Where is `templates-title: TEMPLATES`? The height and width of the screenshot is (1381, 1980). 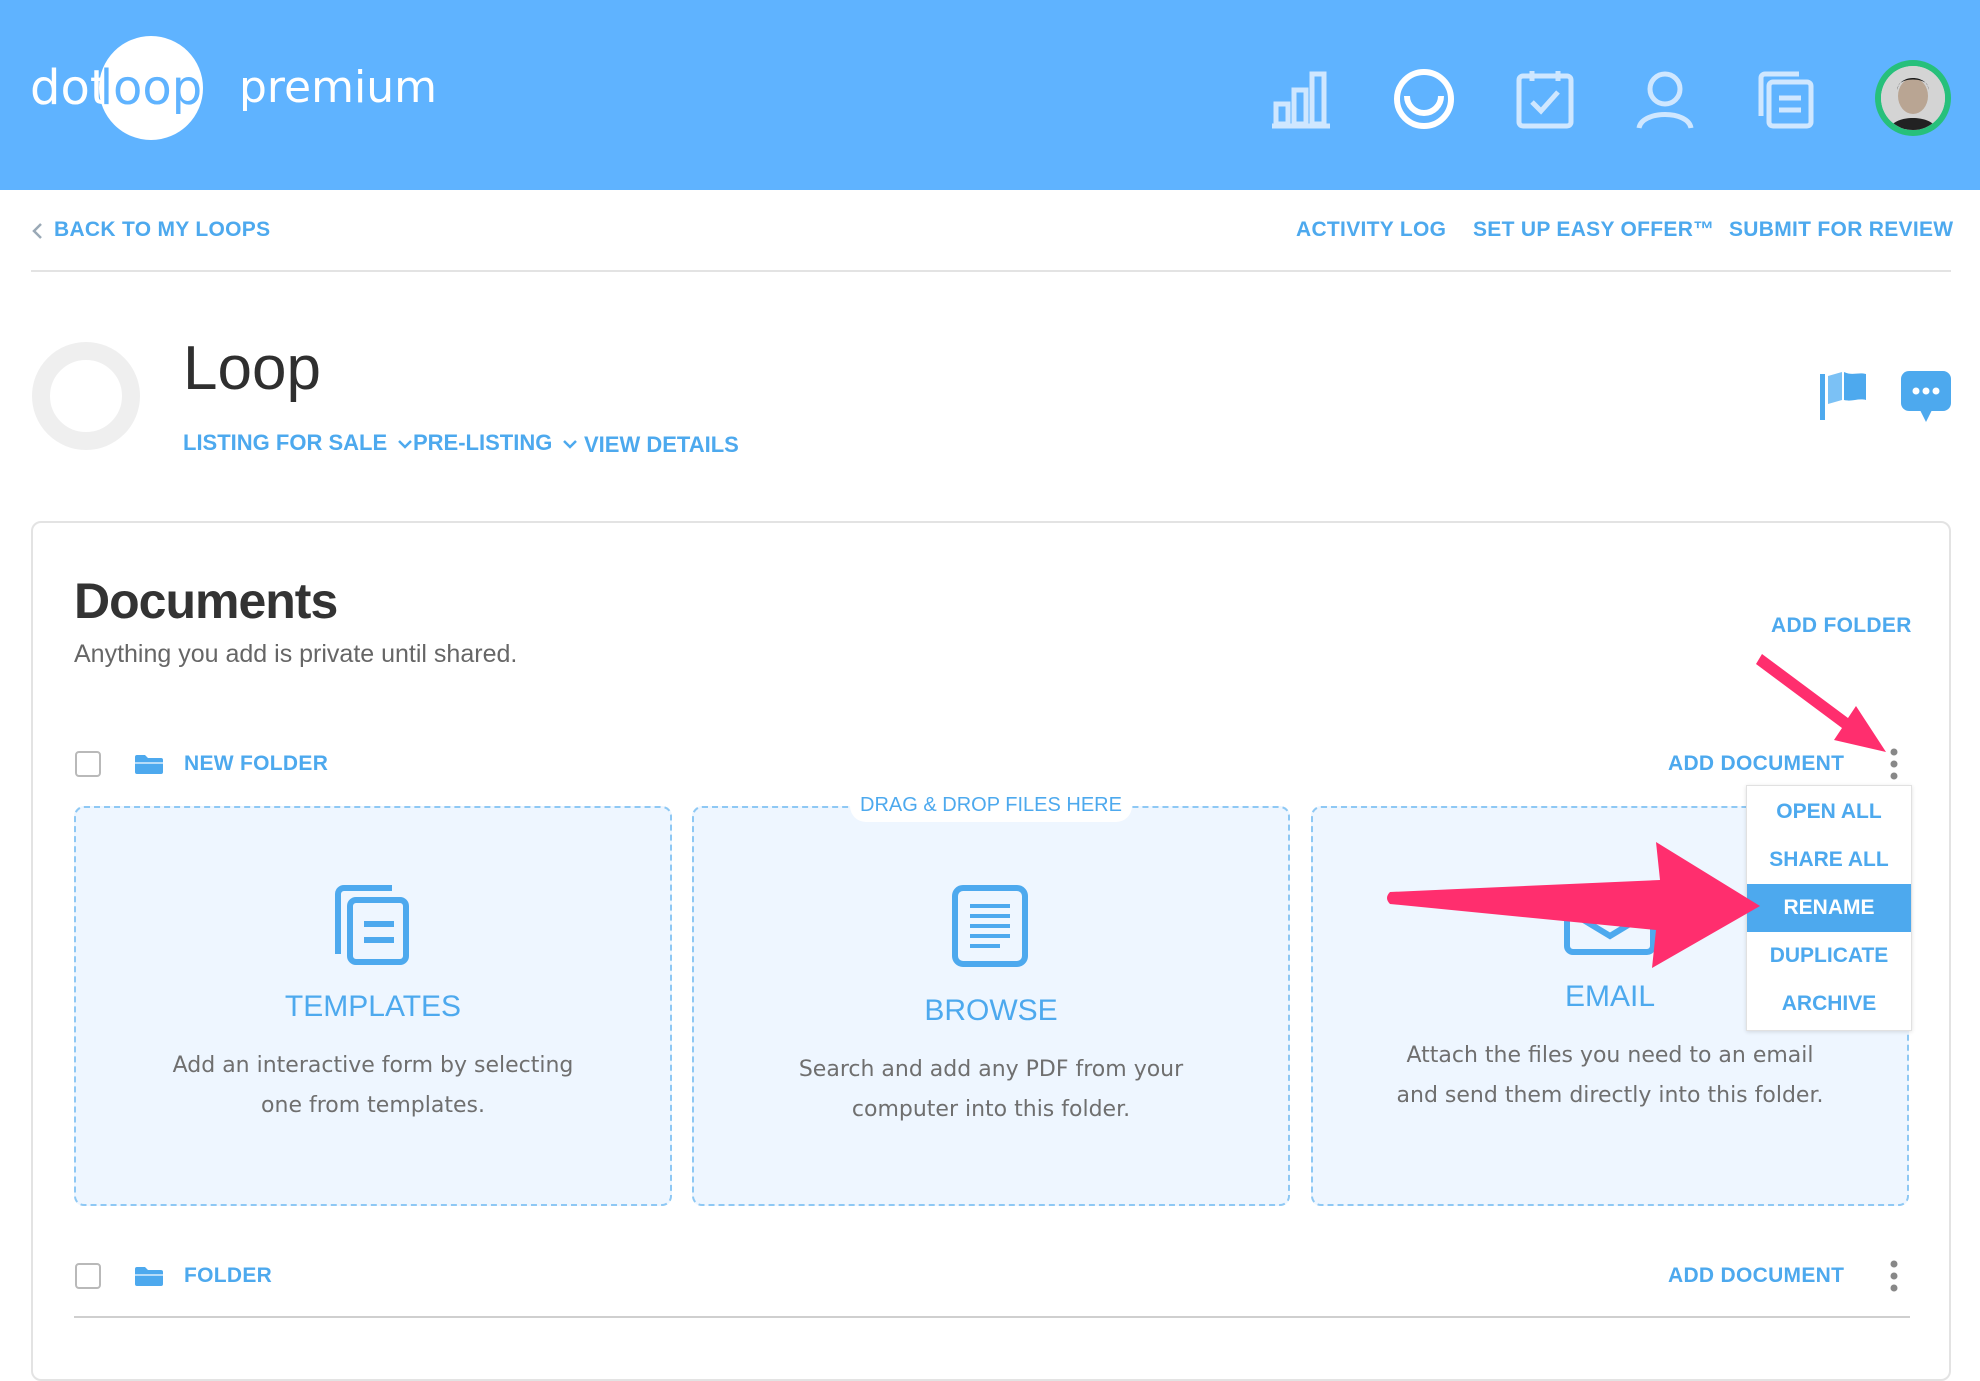
templates-title: TEMPLATES is located at coordinates (373, 1006).